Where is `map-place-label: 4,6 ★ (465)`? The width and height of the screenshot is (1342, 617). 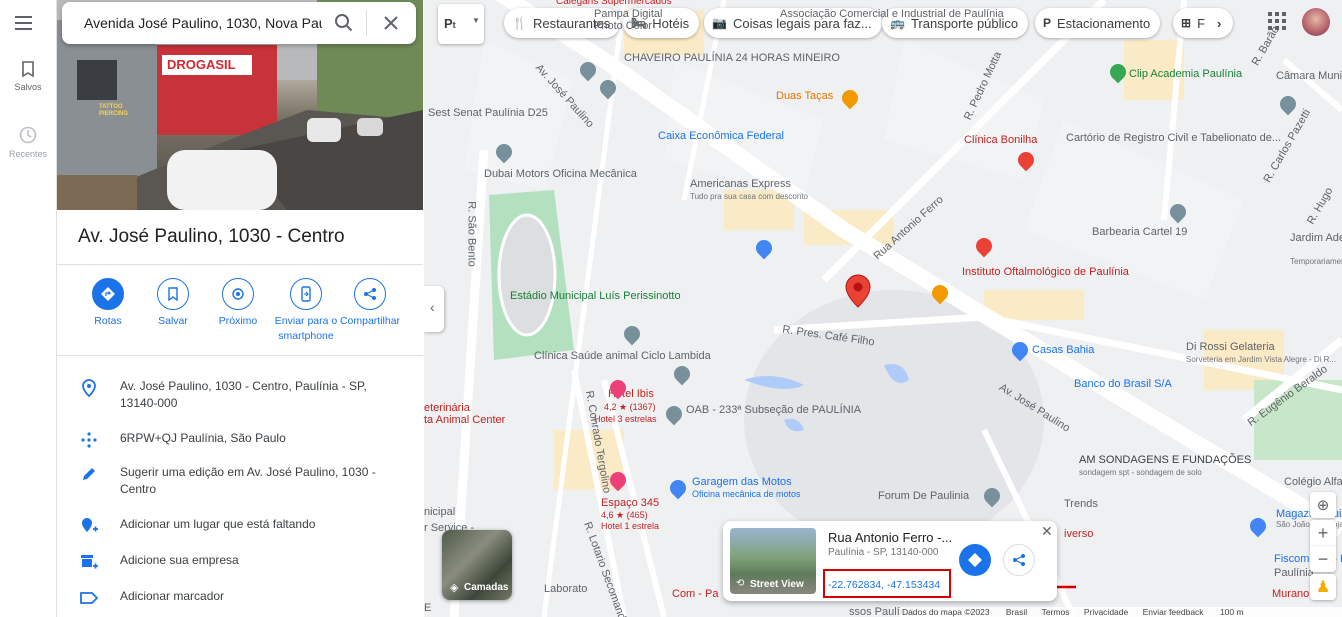
map-place-label: 4,6 ★ (465) is located at coordinates (624, 515).